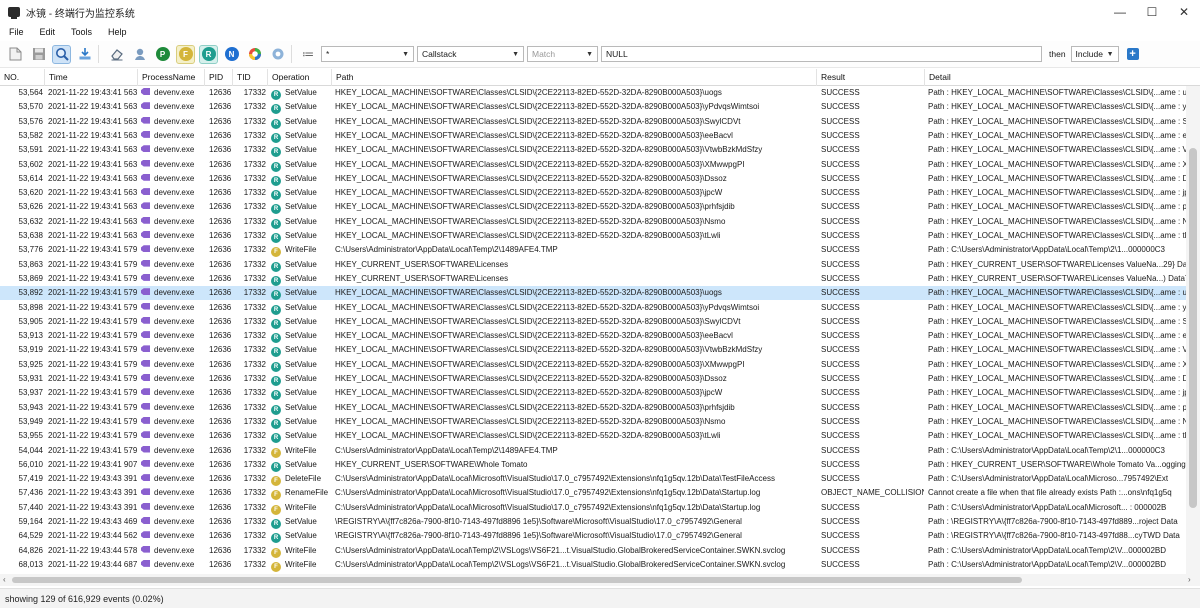  Describe the element at coordinates (254, 54) in the screenshot. I see `color-wheel-button` at that location.